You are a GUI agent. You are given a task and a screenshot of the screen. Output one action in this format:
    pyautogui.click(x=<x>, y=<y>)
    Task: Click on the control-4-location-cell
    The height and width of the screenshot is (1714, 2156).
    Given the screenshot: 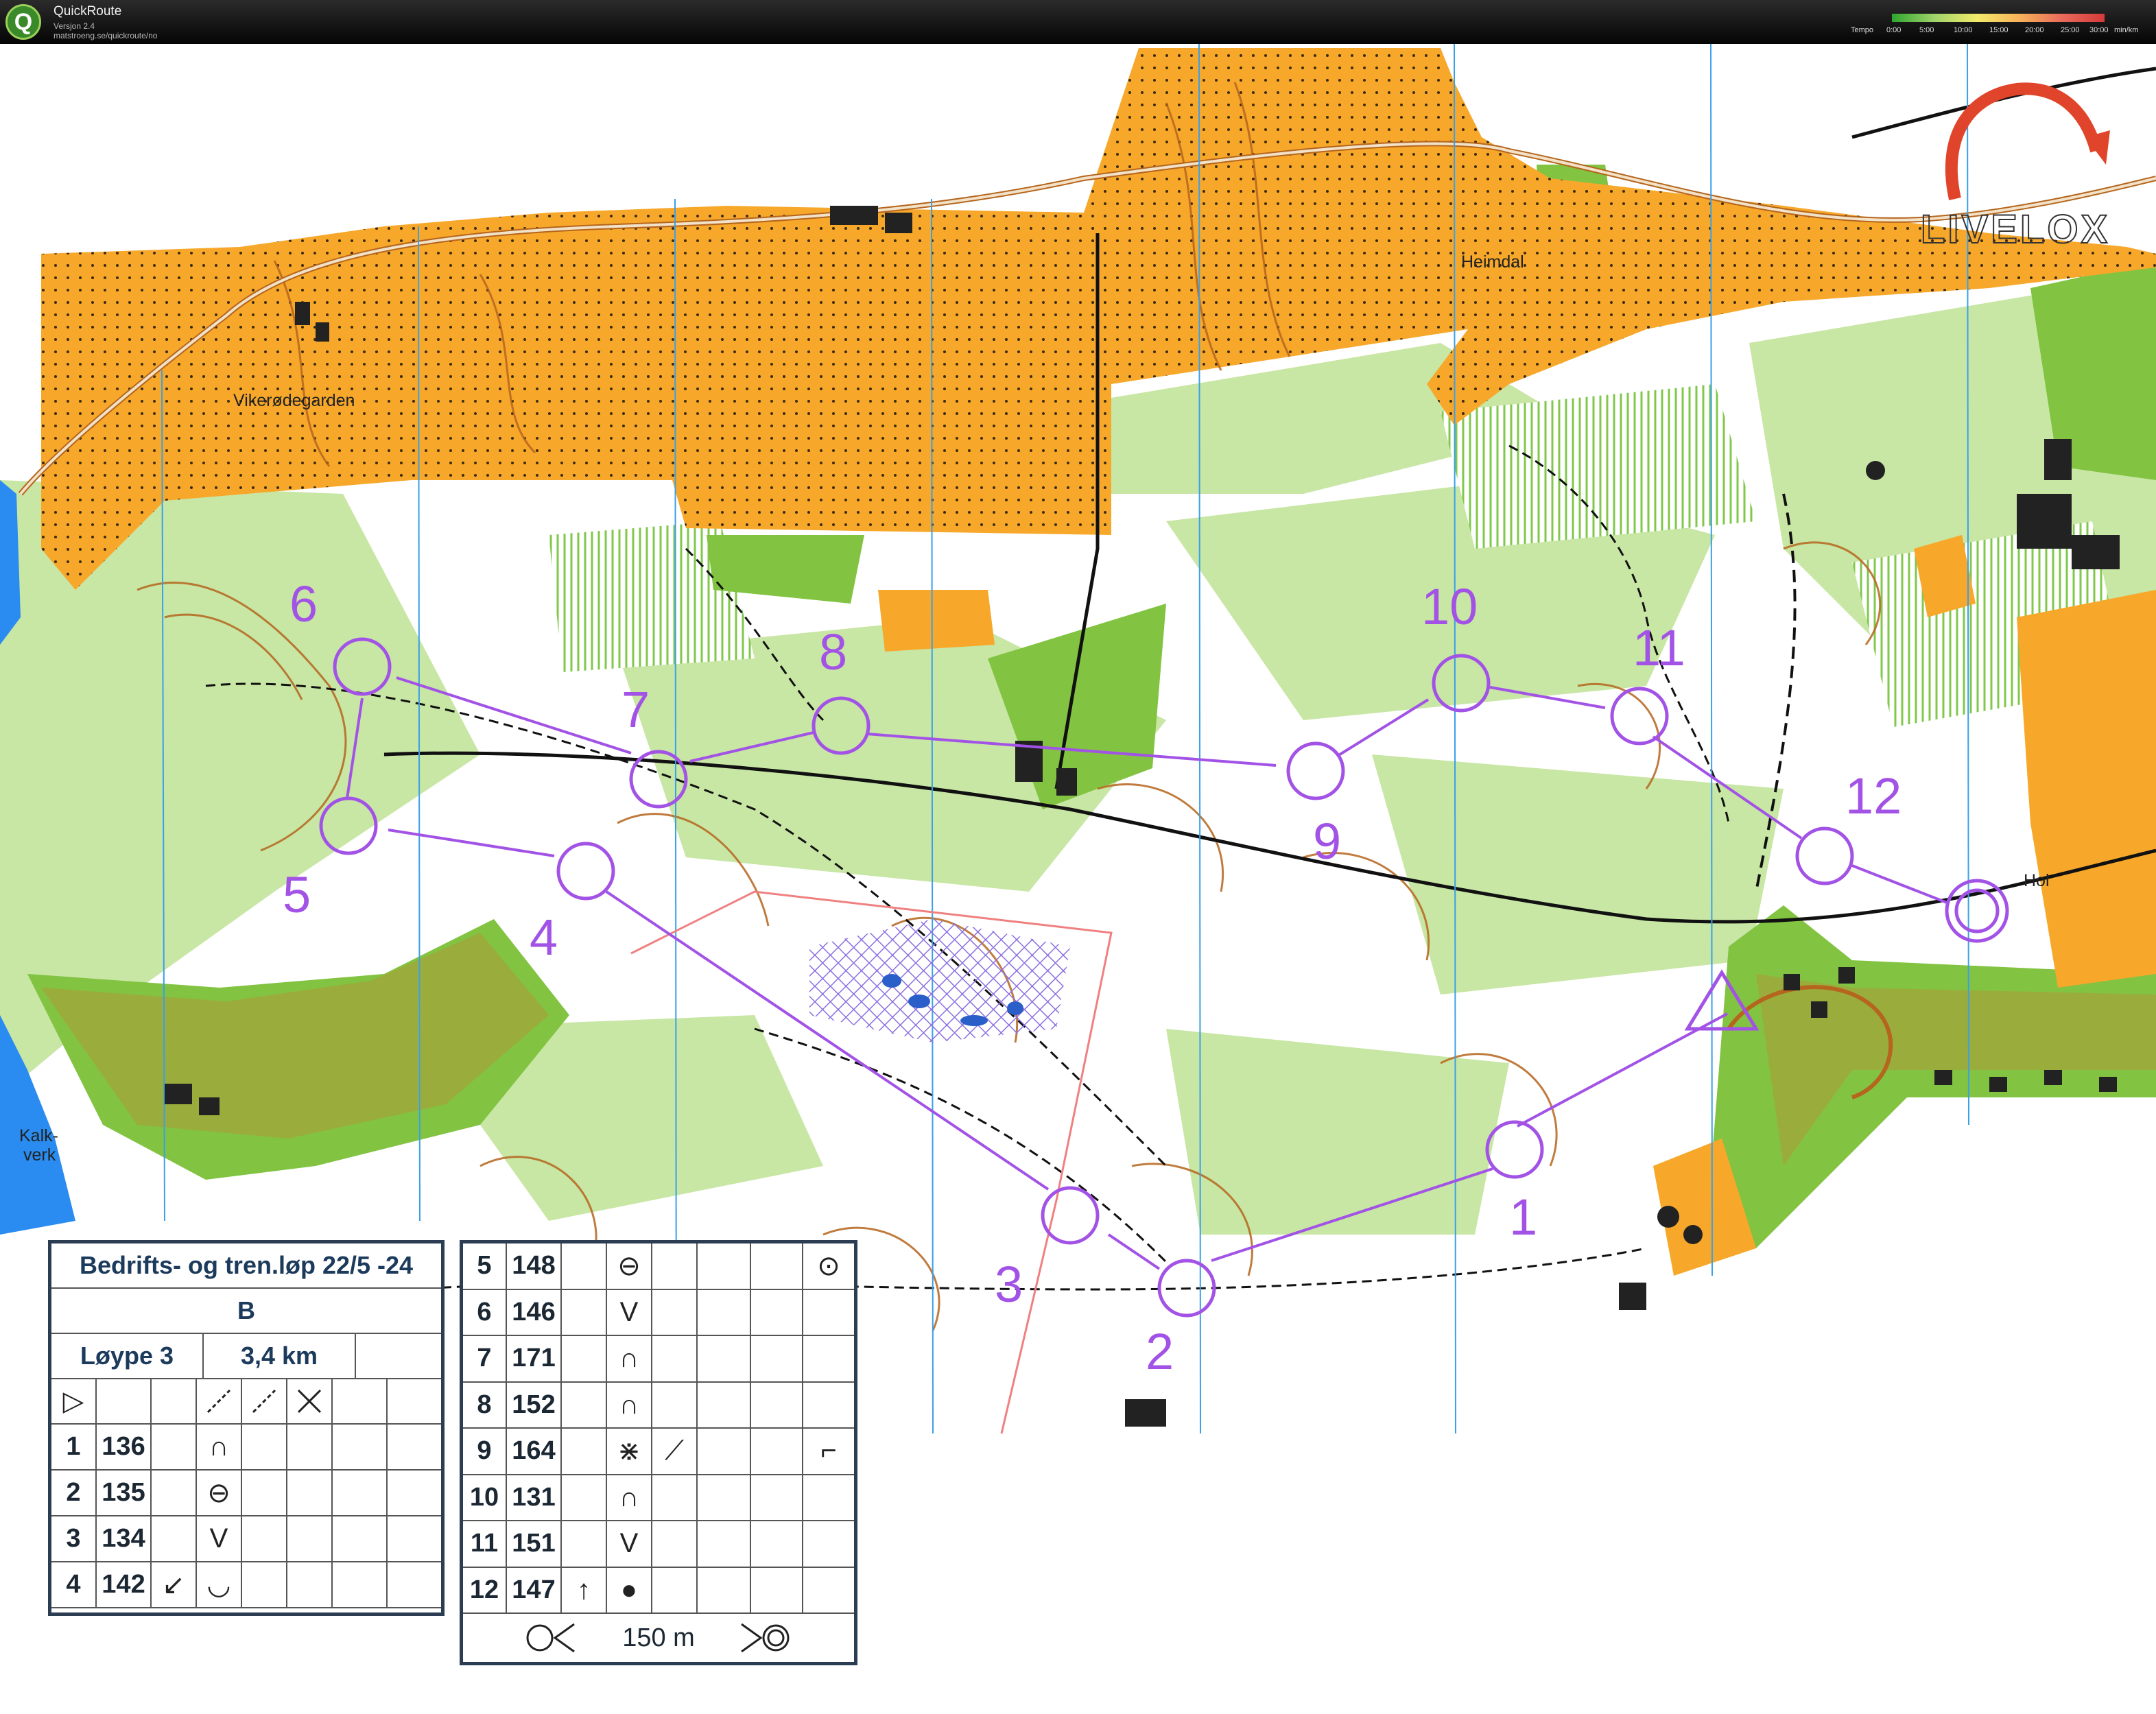 What is the action you would take?
    pyautogui.click(x=414, y=1585)
    